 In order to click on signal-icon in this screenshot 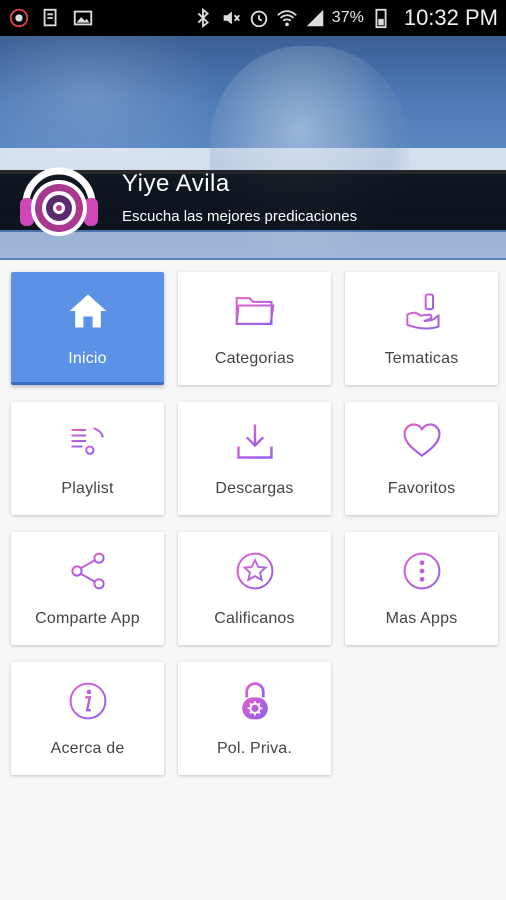, I will do `click(315, 18)`.